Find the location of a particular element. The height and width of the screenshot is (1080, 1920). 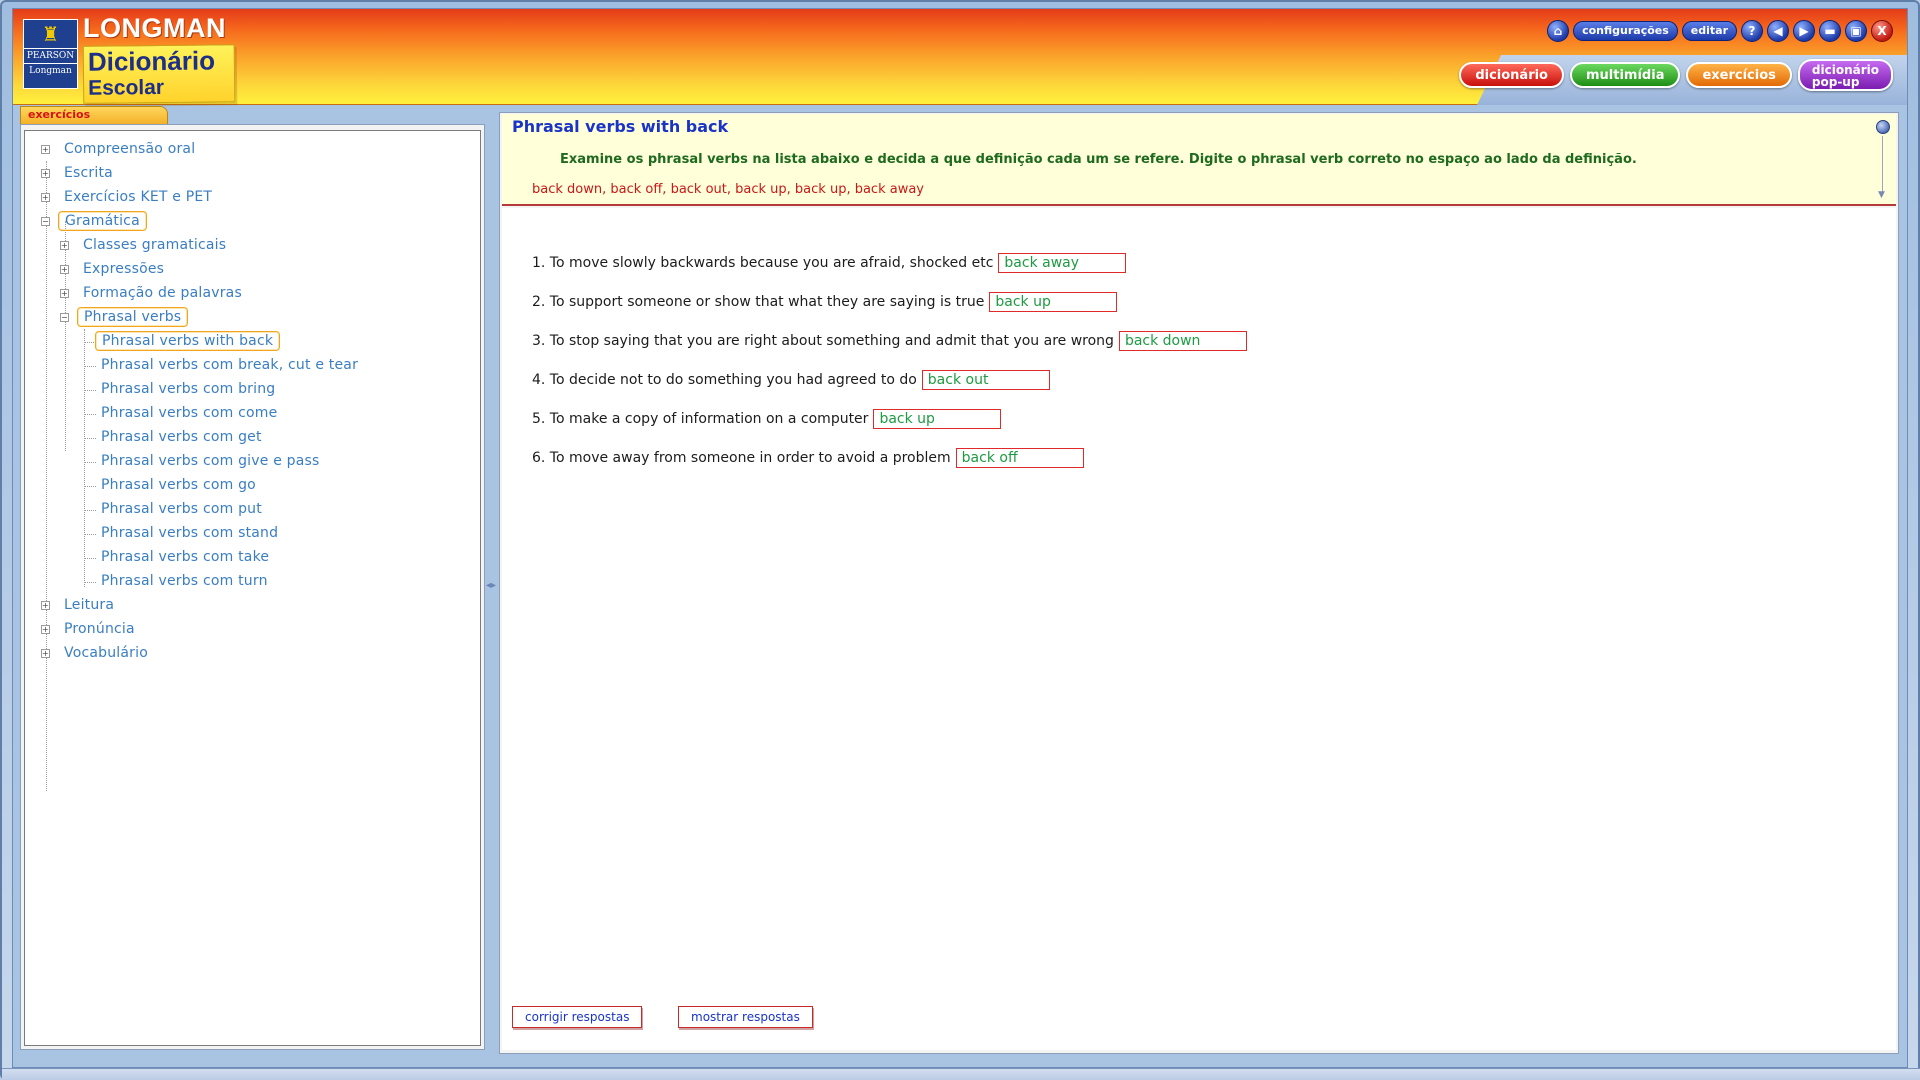

tree-item-label: Pronúncia is located at coordinates (99, 629).